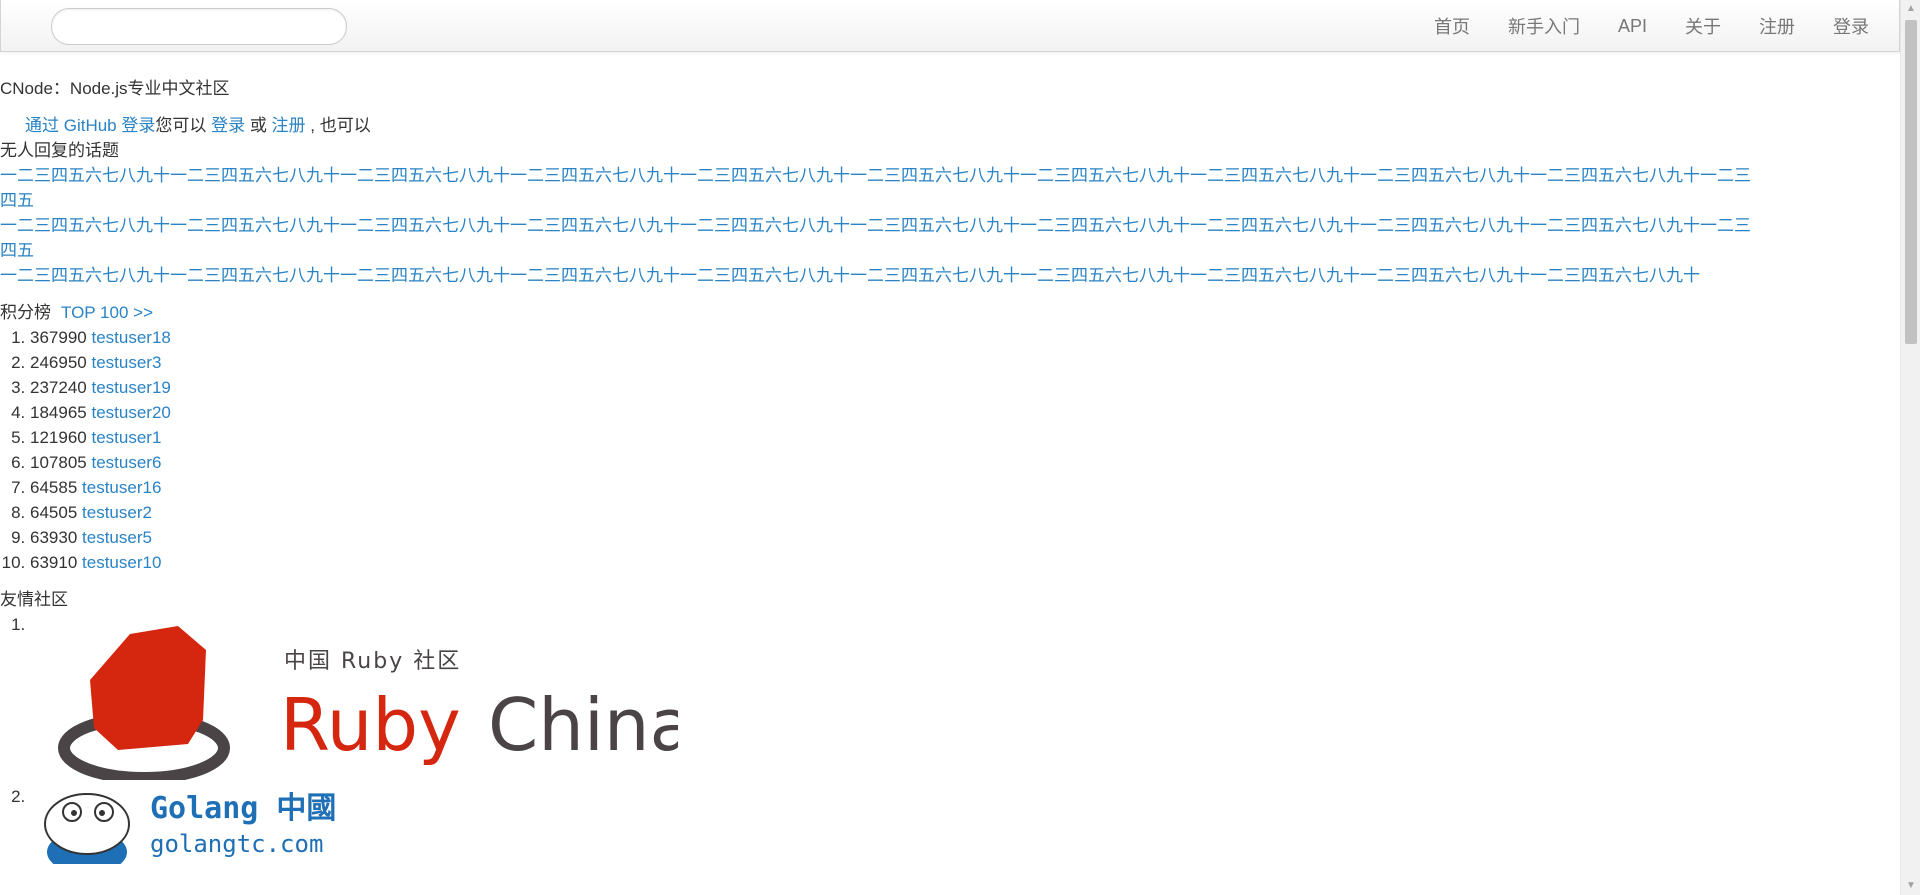 The height and width of the screenshot is (895, 1920). Describe the element at coordinates (1910, 886) in the screenshot. I see `scroll-down-arrow-icon: ▼` at that location.